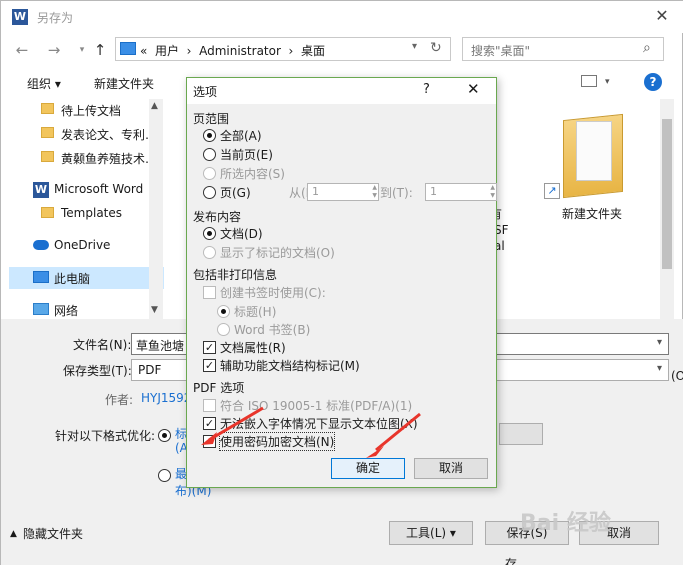  What do you see at coordinates (211, 119) in the screenshot?
I see `page-range-heading: 页范围` at bounding box center [211, 119].